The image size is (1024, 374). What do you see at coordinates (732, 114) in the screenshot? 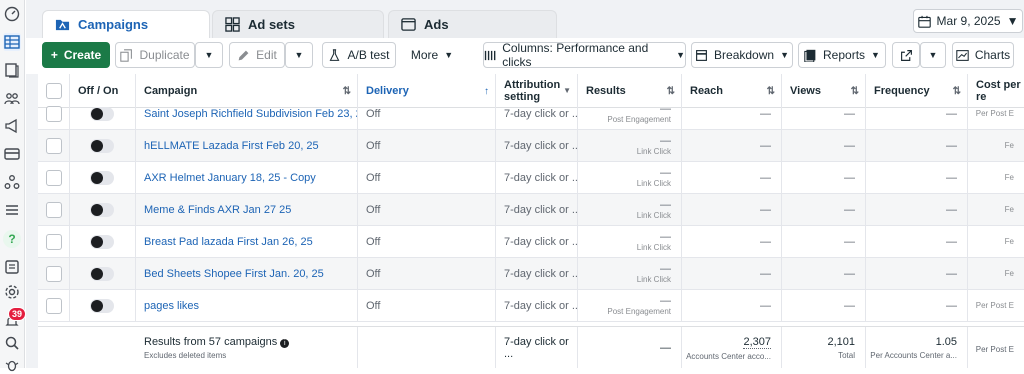
I see `reach-cell: —` at bounding box center [732, 114].